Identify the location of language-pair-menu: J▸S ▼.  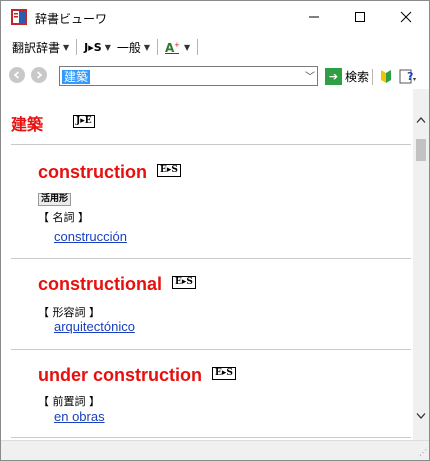
(97, 47).